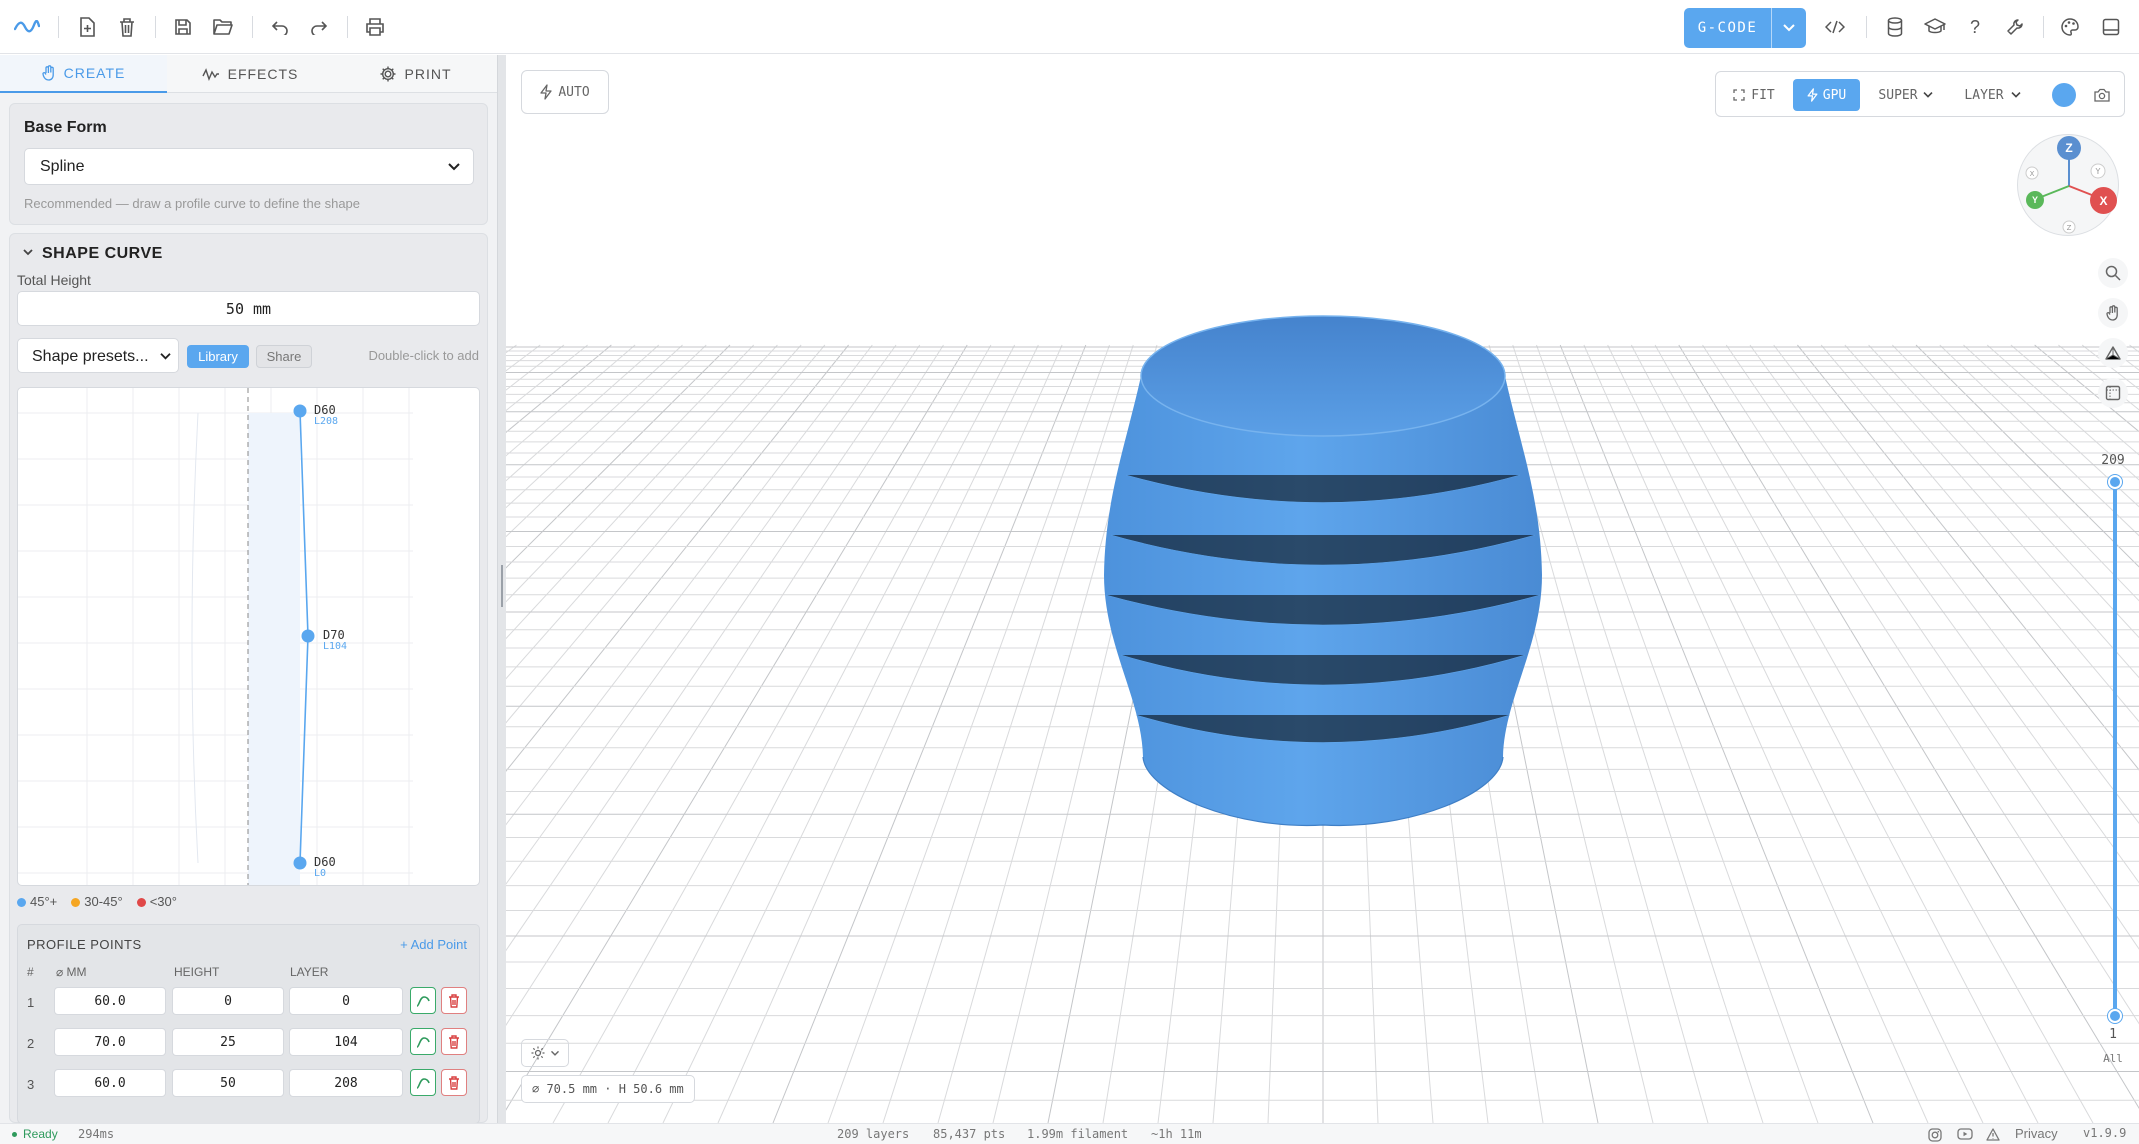 The image size is (2139, 1144). What do you see at coordinates (228, 1001) in the screenshot?
I see `height-input: 0` at bounding box center [228, 1001].